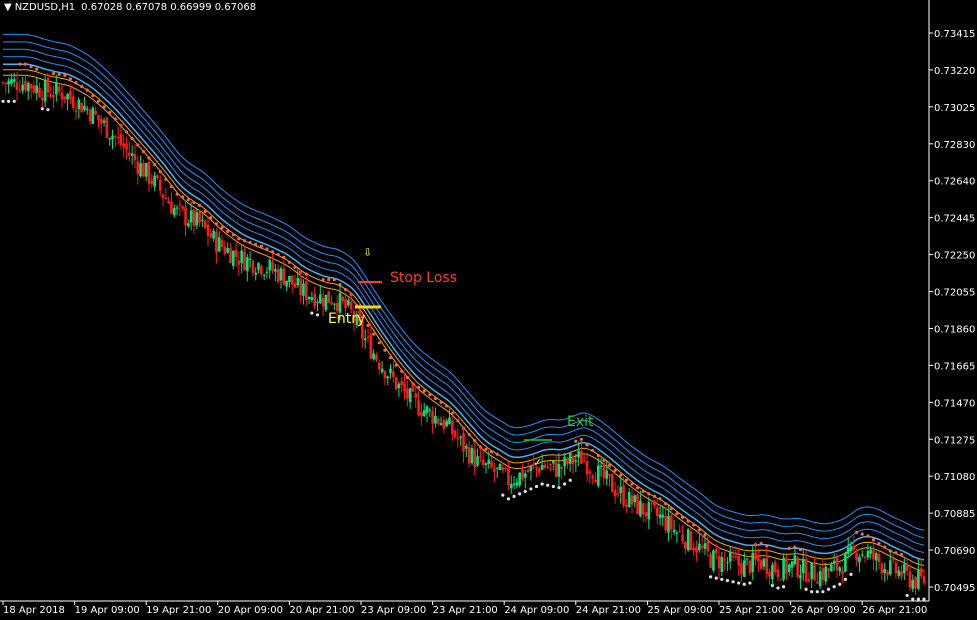  Describe the element at coordinates (954, 477) in the screenshot. I see `y-tick-label: 0.71080` at that location.